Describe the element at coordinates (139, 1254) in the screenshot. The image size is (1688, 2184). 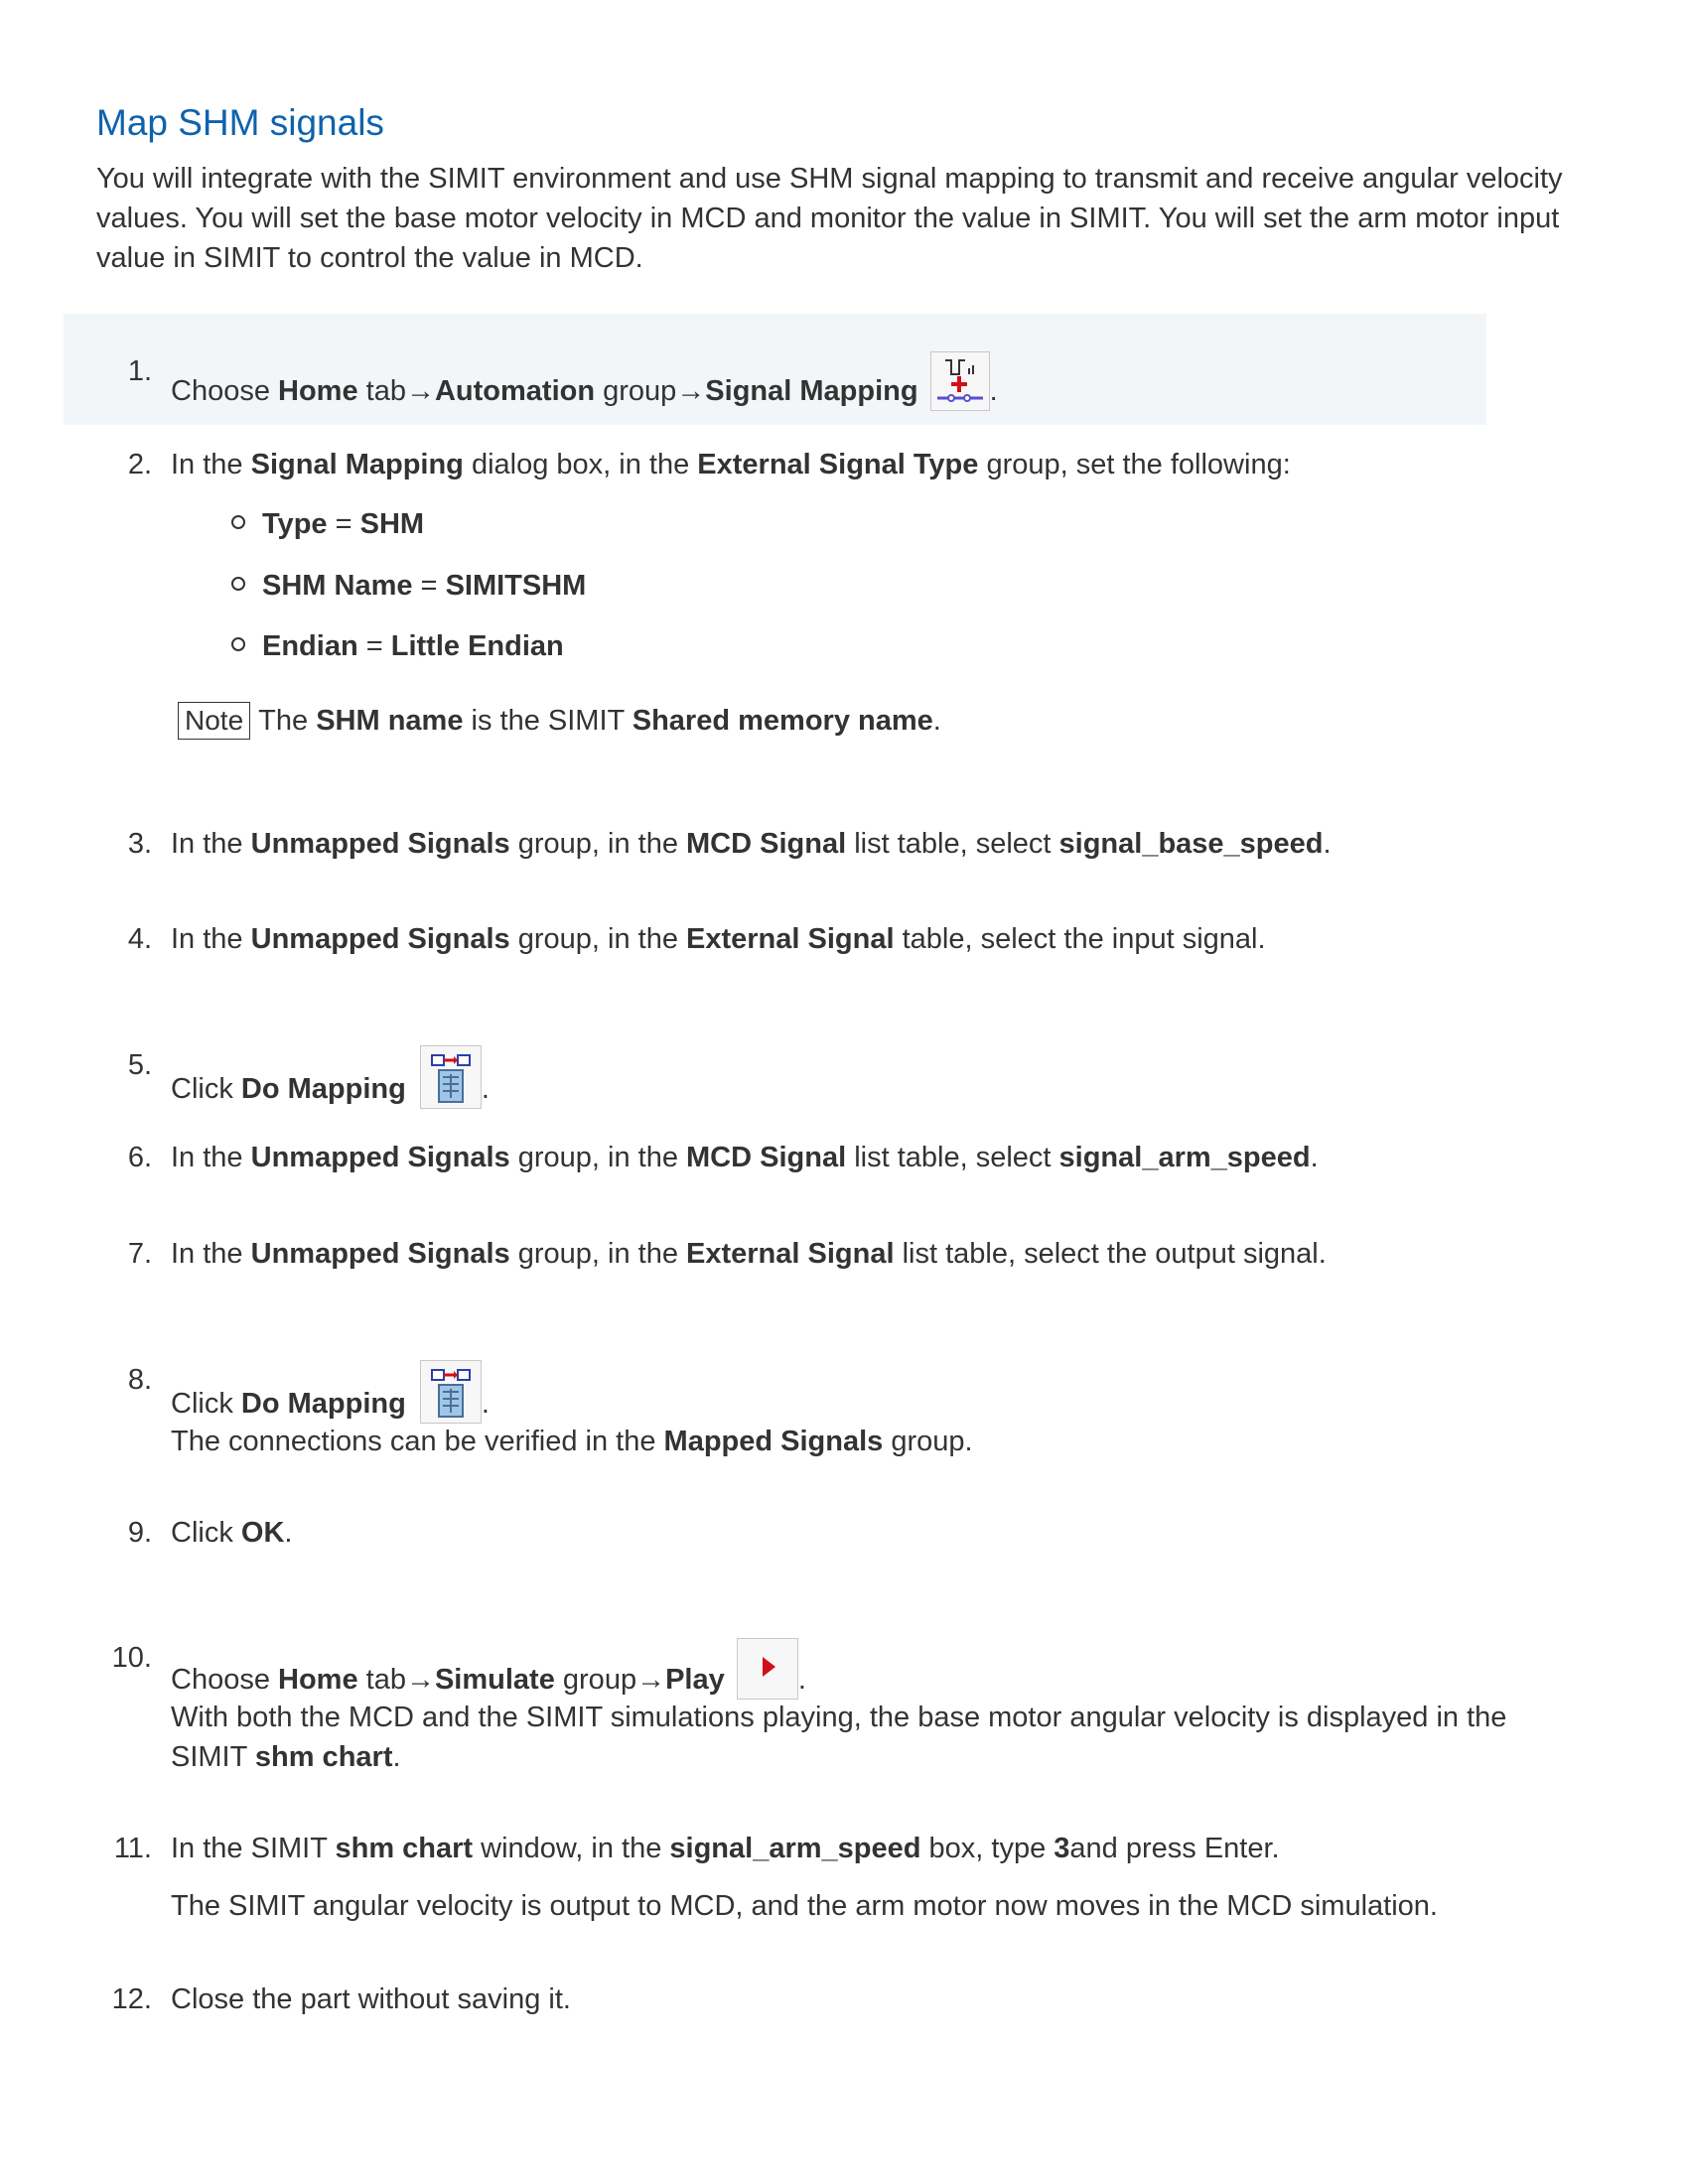
I see `step-number: 7.` at that location.